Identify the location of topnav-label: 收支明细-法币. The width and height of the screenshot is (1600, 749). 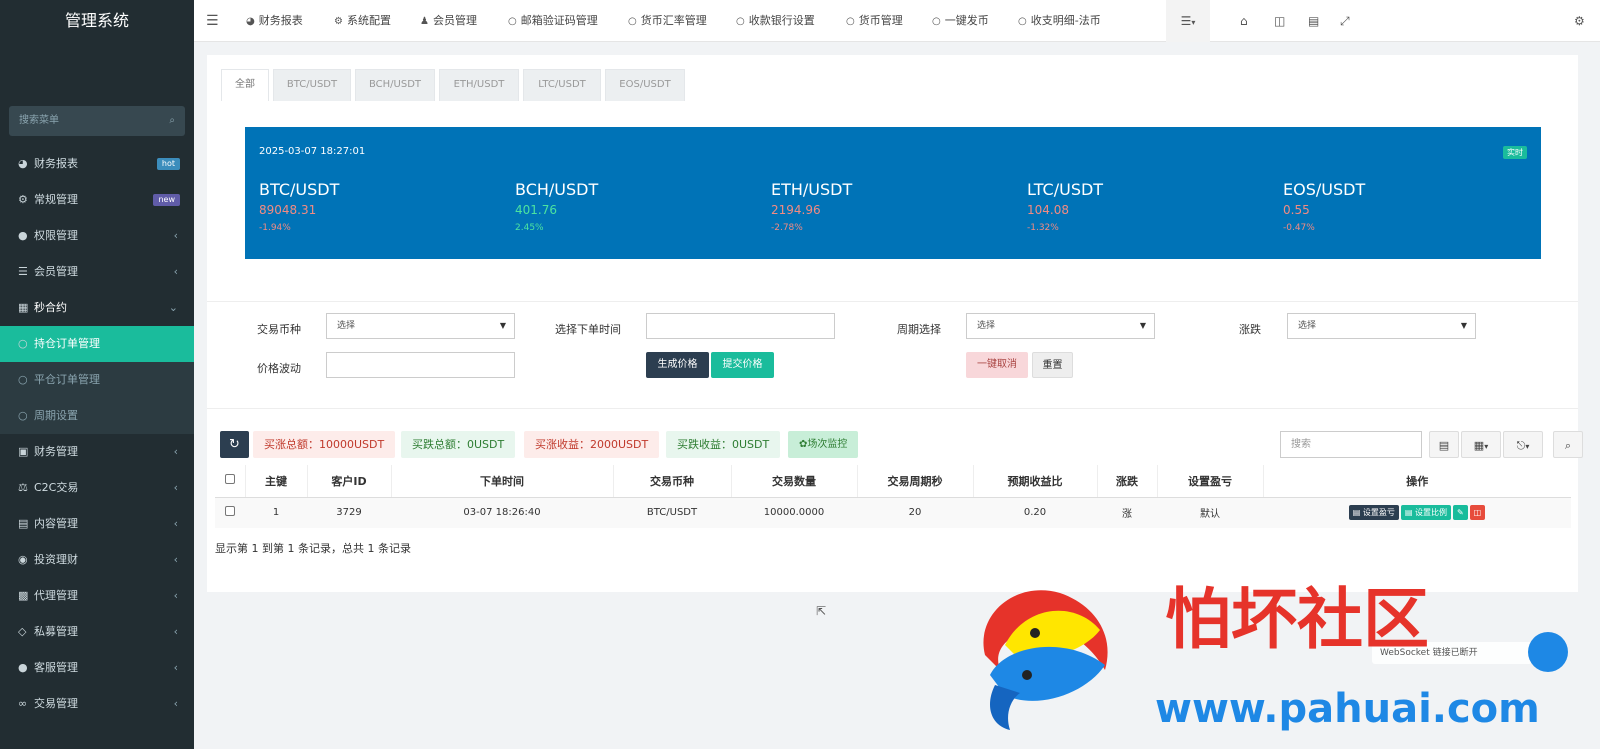
(1065, 20).